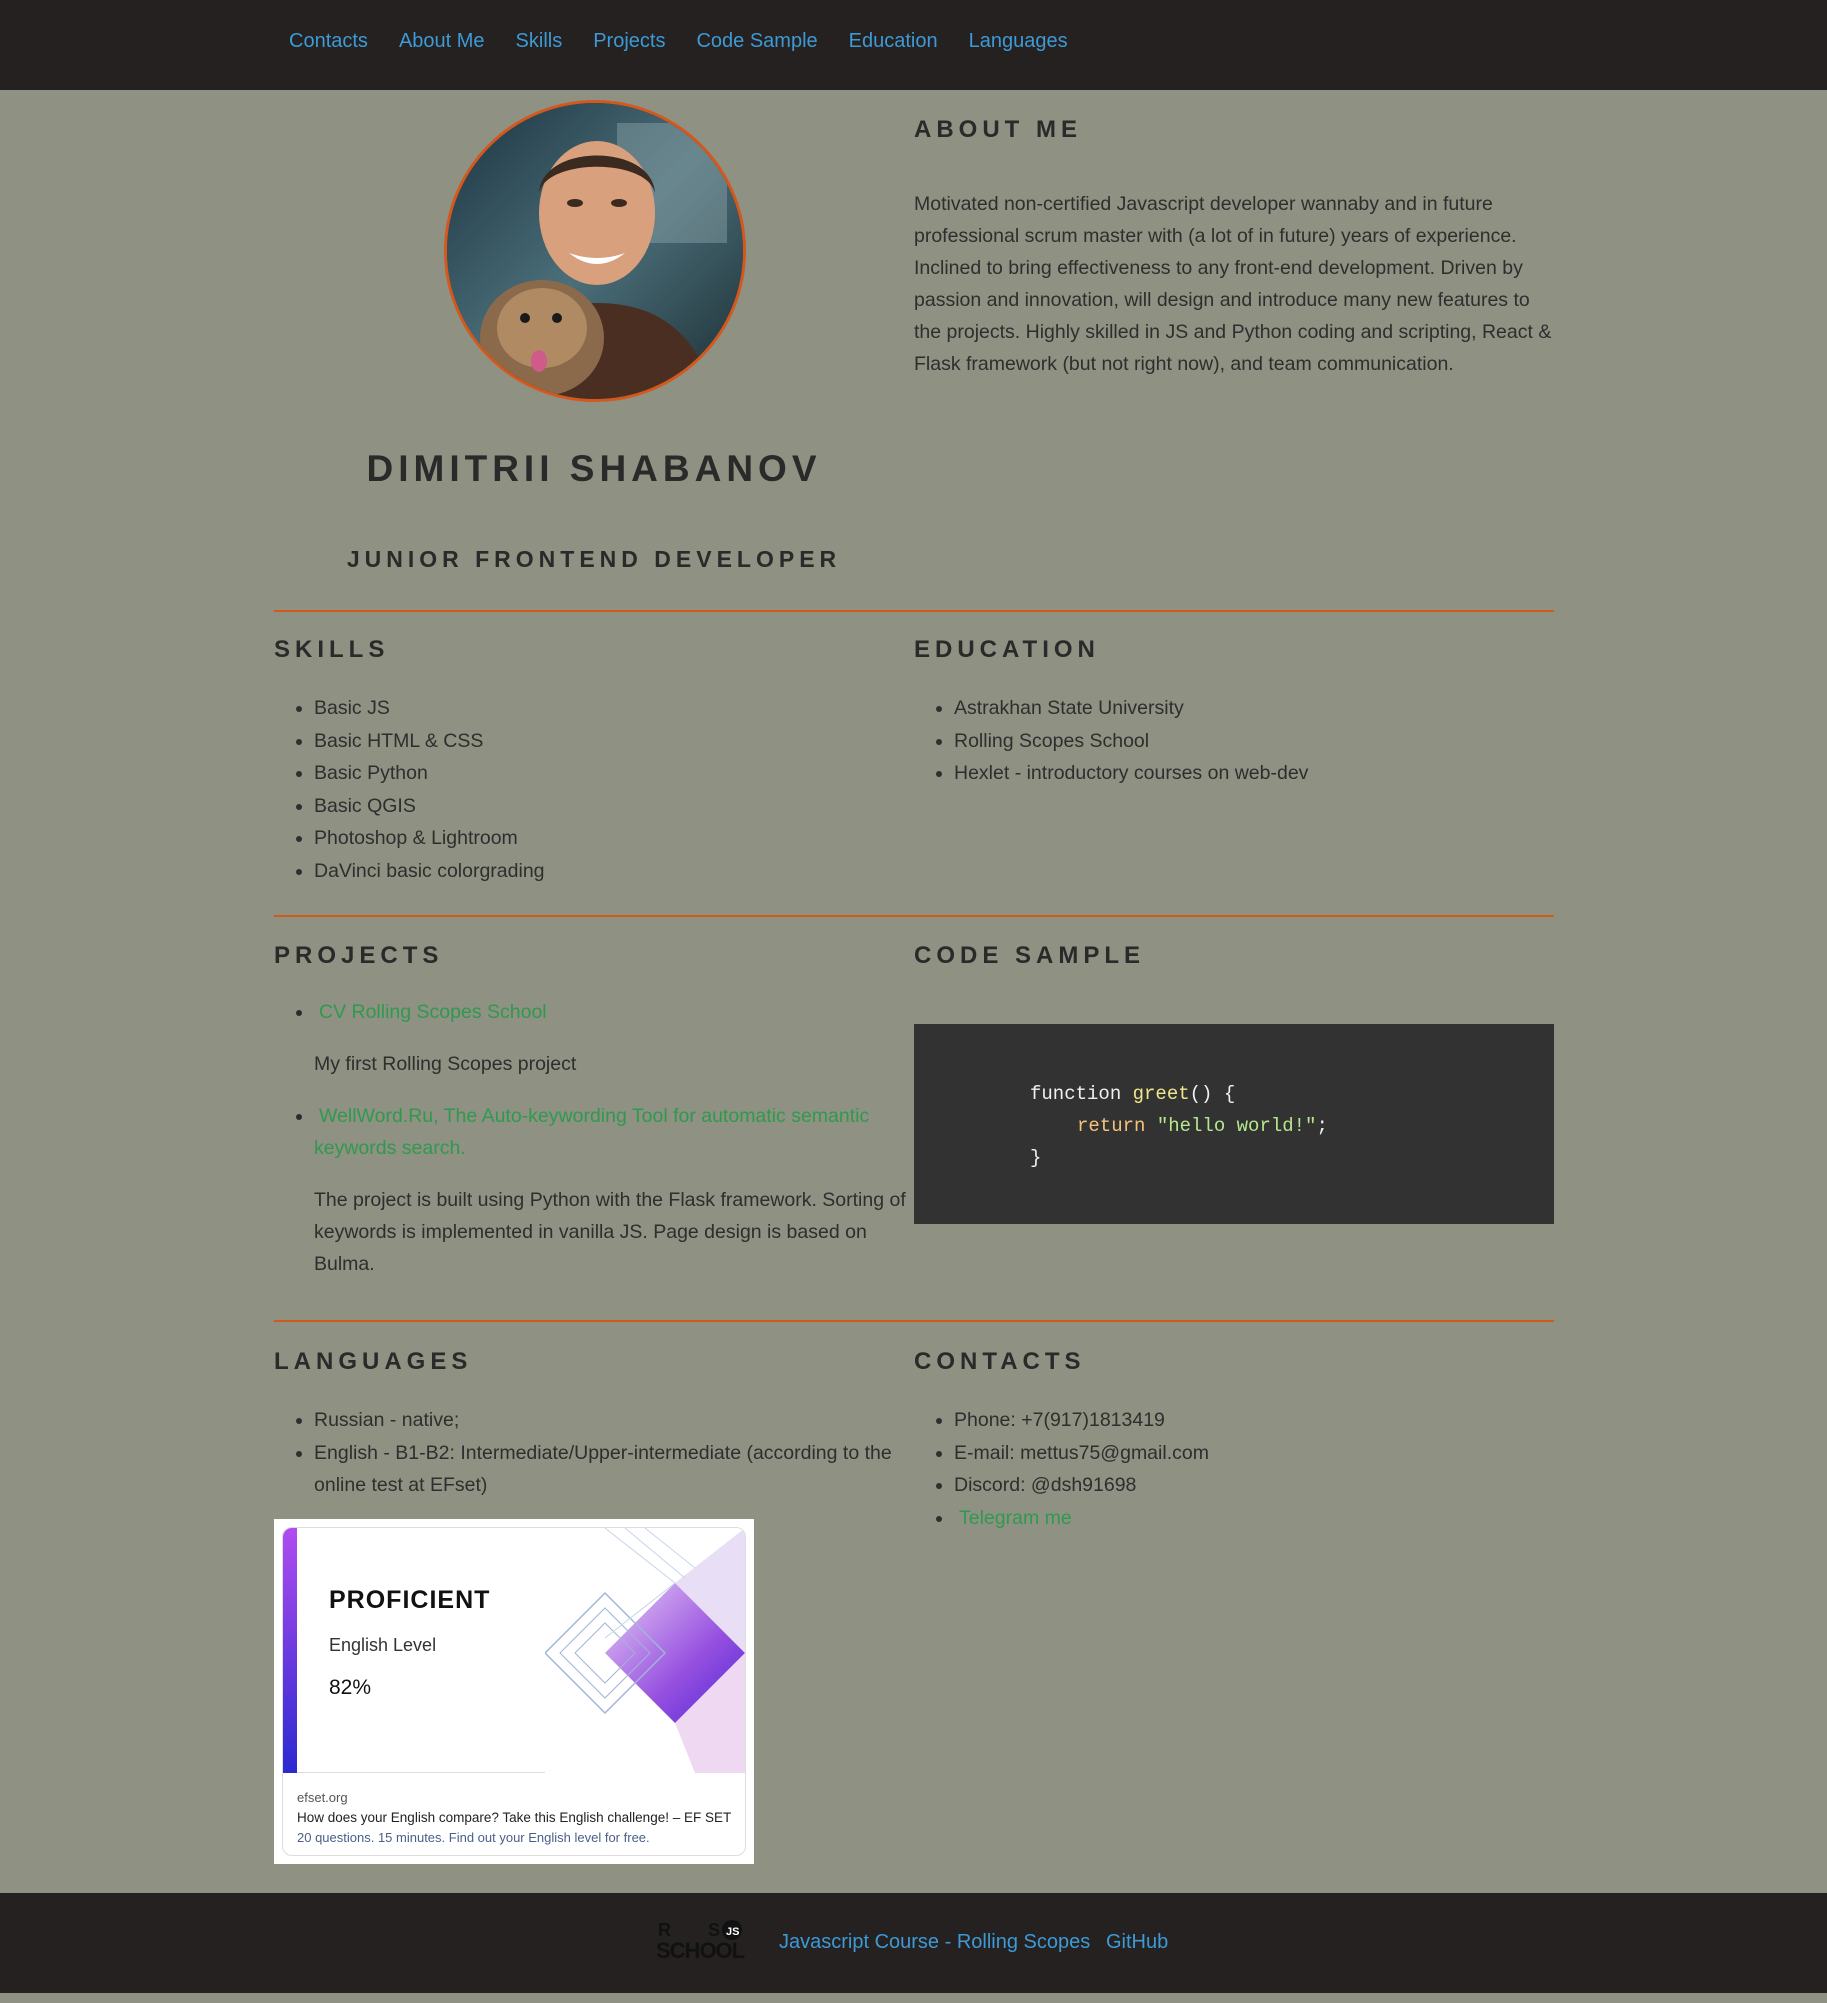  What do you see at coordinates (998, 129) in the screenshot?
I see `about-title: ABOUT ME` at bounding box center [998, 129].